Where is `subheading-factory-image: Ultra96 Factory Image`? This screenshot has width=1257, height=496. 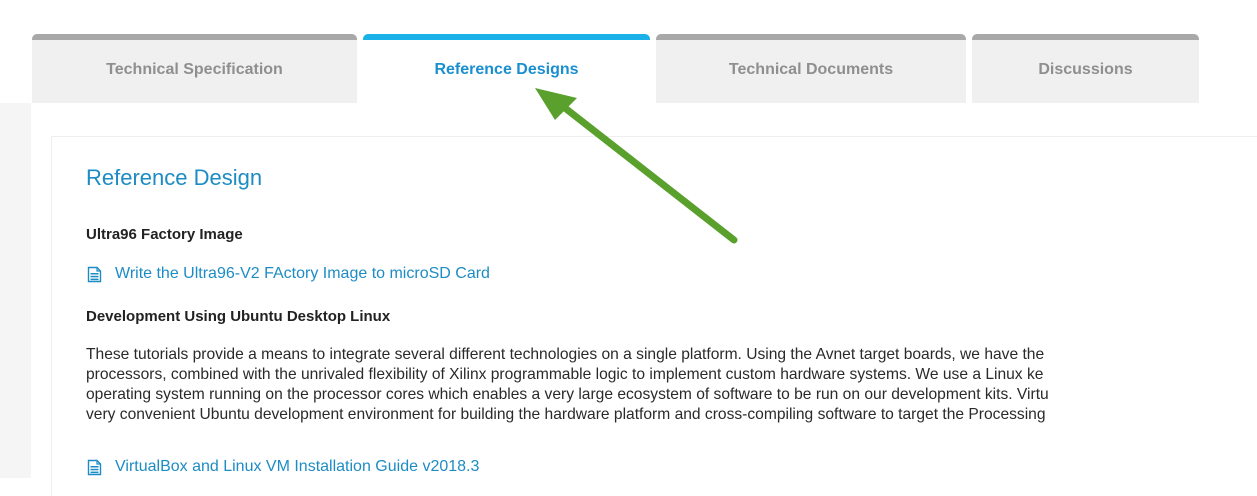 subheading-factory-image: Ultra96 Factory Image is located at coordinates (164, 234).